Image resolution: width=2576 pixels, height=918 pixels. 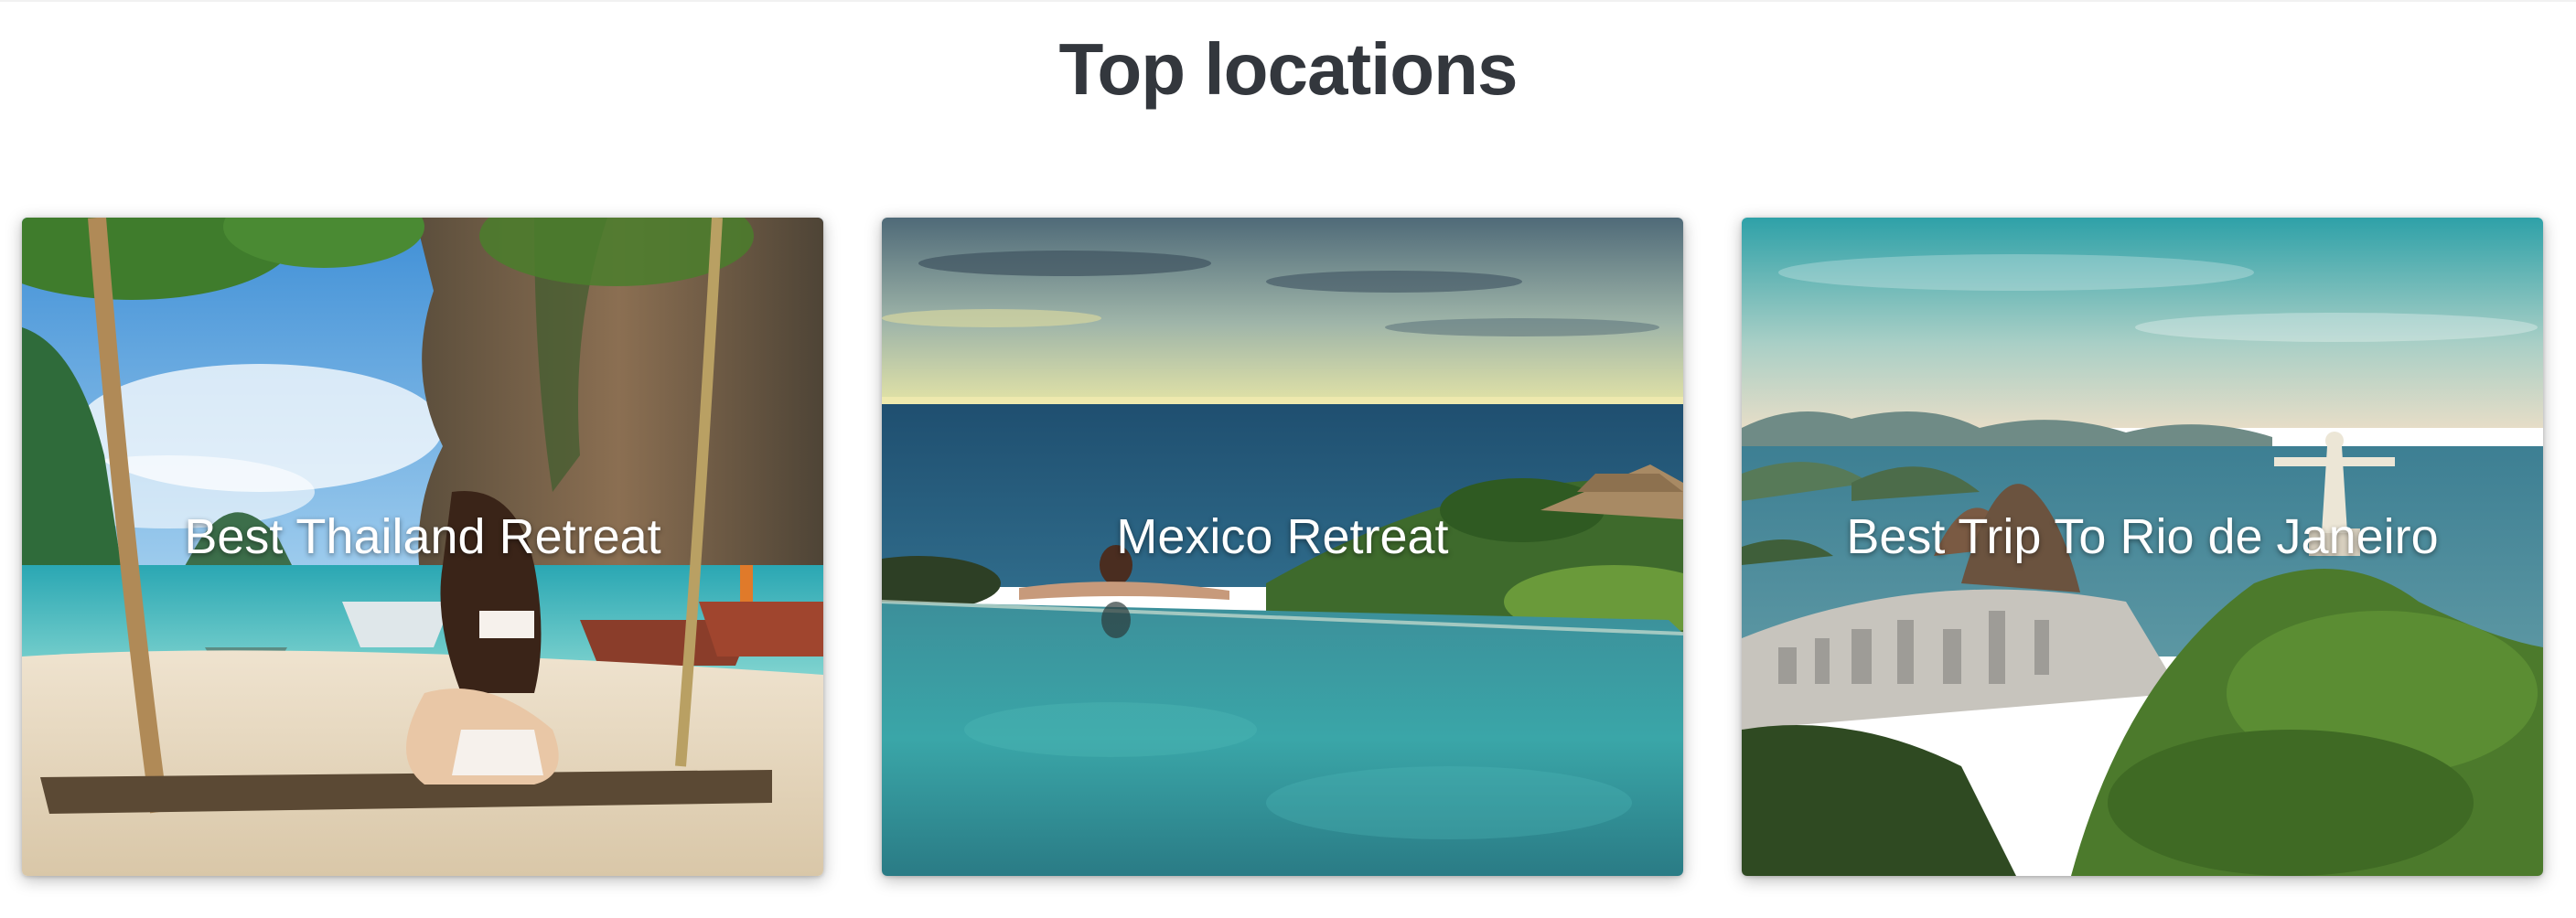 I want to click on card-title: Best Trip To Rio de Janeiro, so click(x=2142, y=536).